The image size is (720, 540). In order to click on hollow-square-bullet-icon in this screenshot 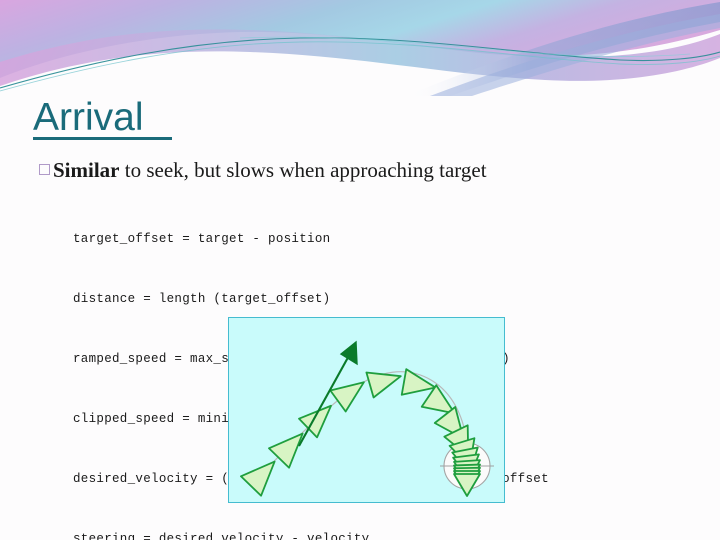, I will do `click(44, 169)`.